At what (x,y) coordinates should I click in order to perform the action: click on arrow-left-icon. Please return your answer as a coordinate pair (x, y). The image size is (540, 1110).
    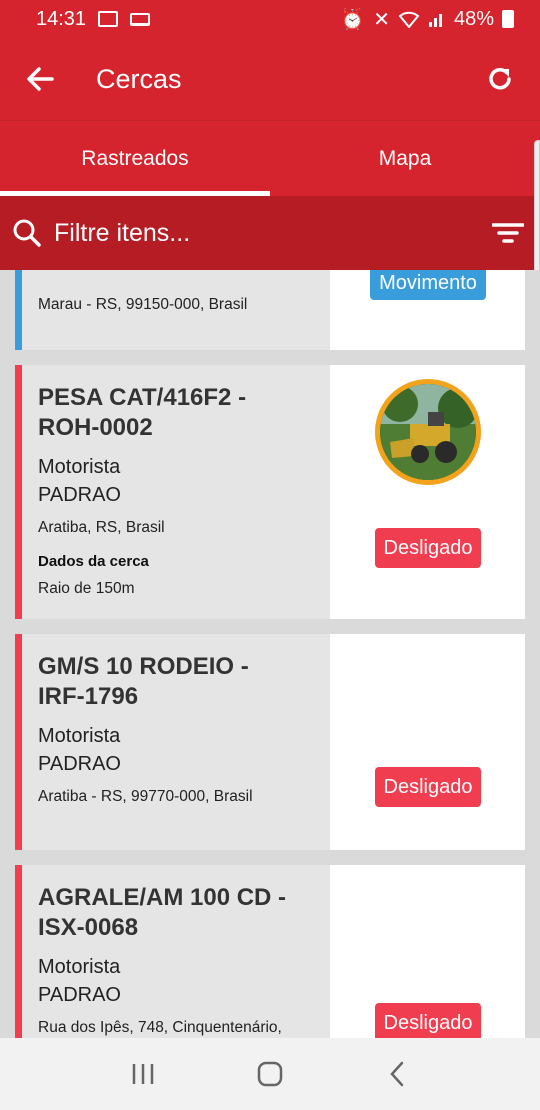
    Looking at the image, I should click on (40, 79).